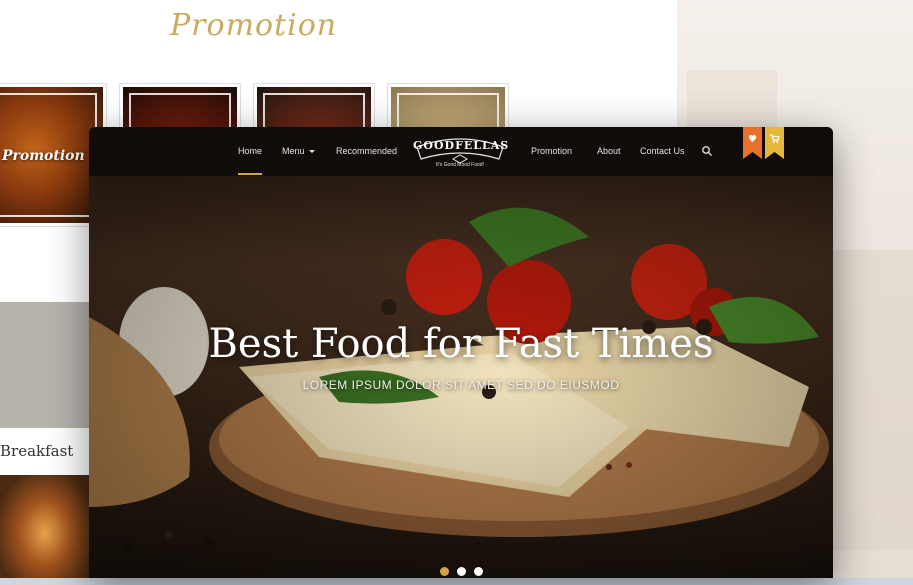  I want to click on burger-image, so click(45, 527).